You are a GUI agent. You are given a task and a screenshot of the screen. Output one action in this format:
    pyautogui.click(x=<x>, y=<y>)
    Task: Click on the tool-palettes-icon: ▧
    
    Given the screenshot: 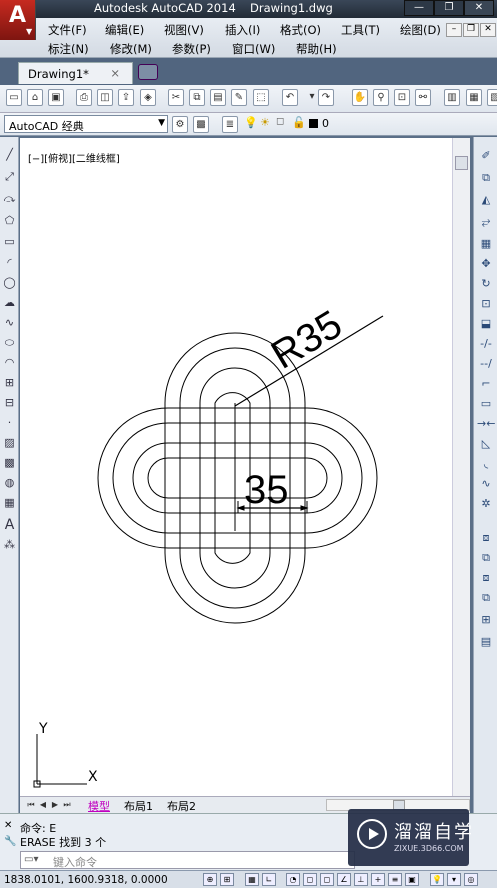 What is the action you would take?
    pyautogui.click(x=492, y=97)
    